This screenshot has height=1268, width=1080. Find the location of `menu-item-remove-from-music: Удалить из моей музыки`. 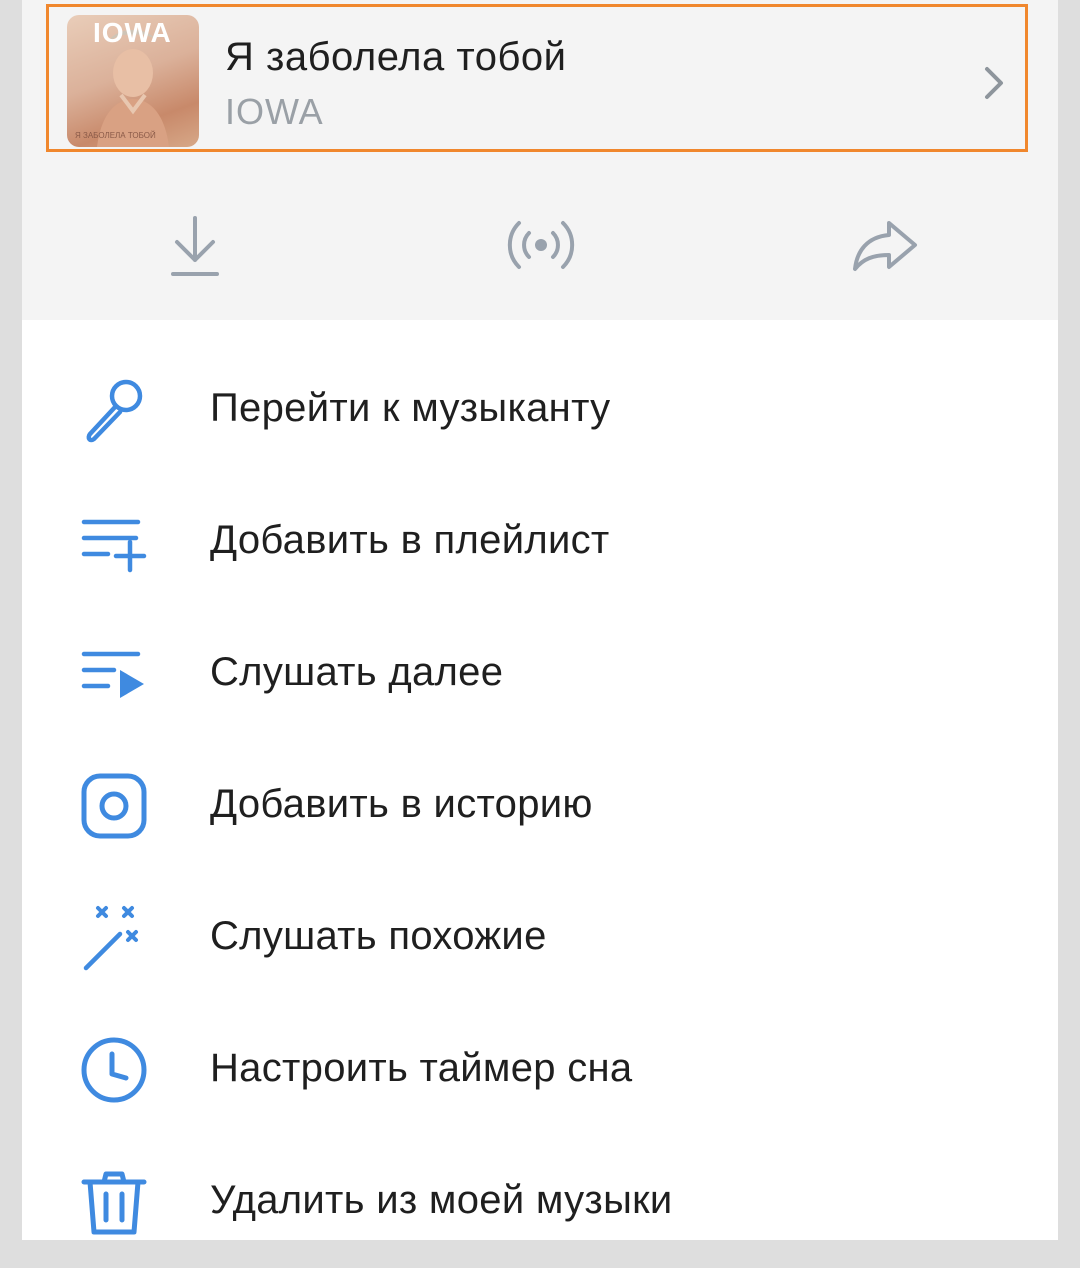

menu-item-remove-from-music: Удалить из моей музыки is located at coordinates (540, 1202).